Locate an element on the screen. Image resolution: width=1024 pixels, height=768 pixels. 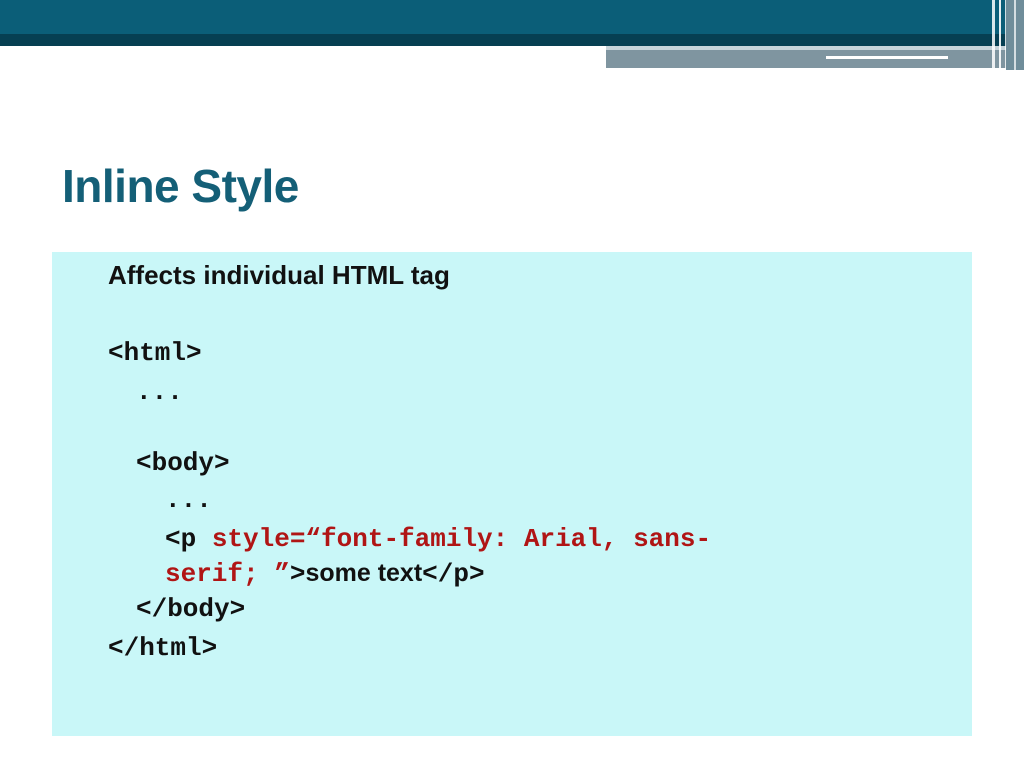
code-style-attribute: style=“font-family: Arial, sans- is located at coordinates (461, 539).